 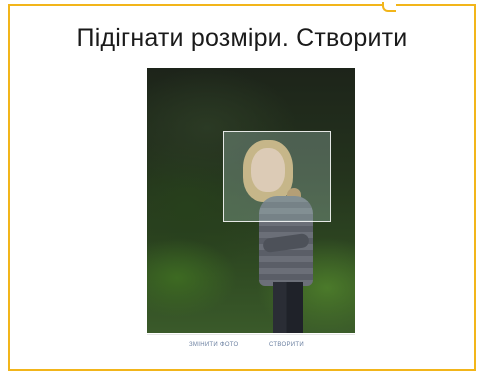 I want to click on photo-toolbar: ЗМІНИТИ ФОТО СТВОРИТИ, so click(x=251, y=347).